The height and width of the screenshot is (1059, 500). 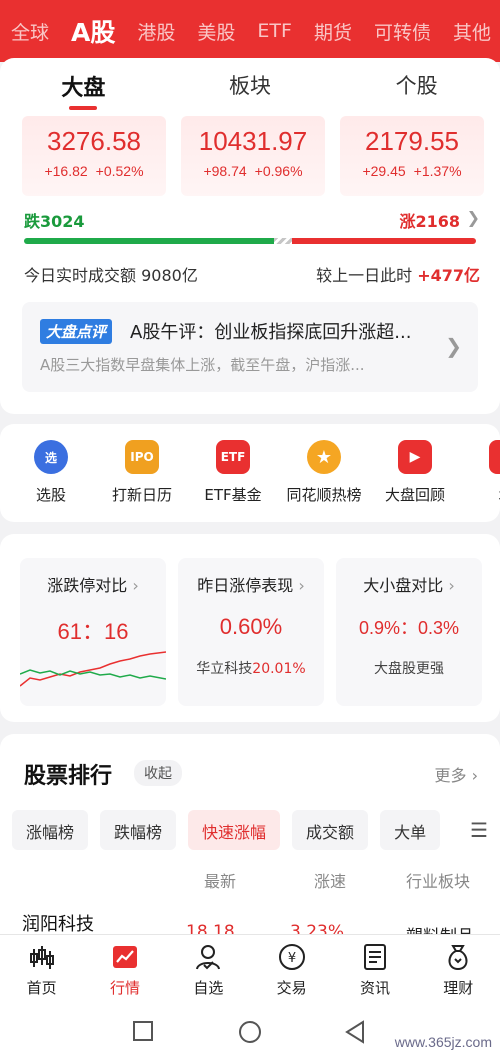 What do you see at coordinates (124, 988) in the screenshot?
I see `nav-label: 行情` at bounding box center [124, 988].